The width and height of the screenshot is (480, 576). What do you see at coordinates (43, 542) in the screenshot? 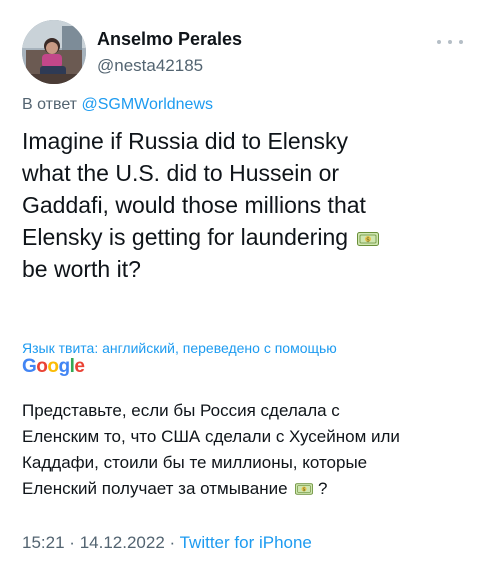
I see `tweet-time: 15:21` at bounding box center [43, 542].